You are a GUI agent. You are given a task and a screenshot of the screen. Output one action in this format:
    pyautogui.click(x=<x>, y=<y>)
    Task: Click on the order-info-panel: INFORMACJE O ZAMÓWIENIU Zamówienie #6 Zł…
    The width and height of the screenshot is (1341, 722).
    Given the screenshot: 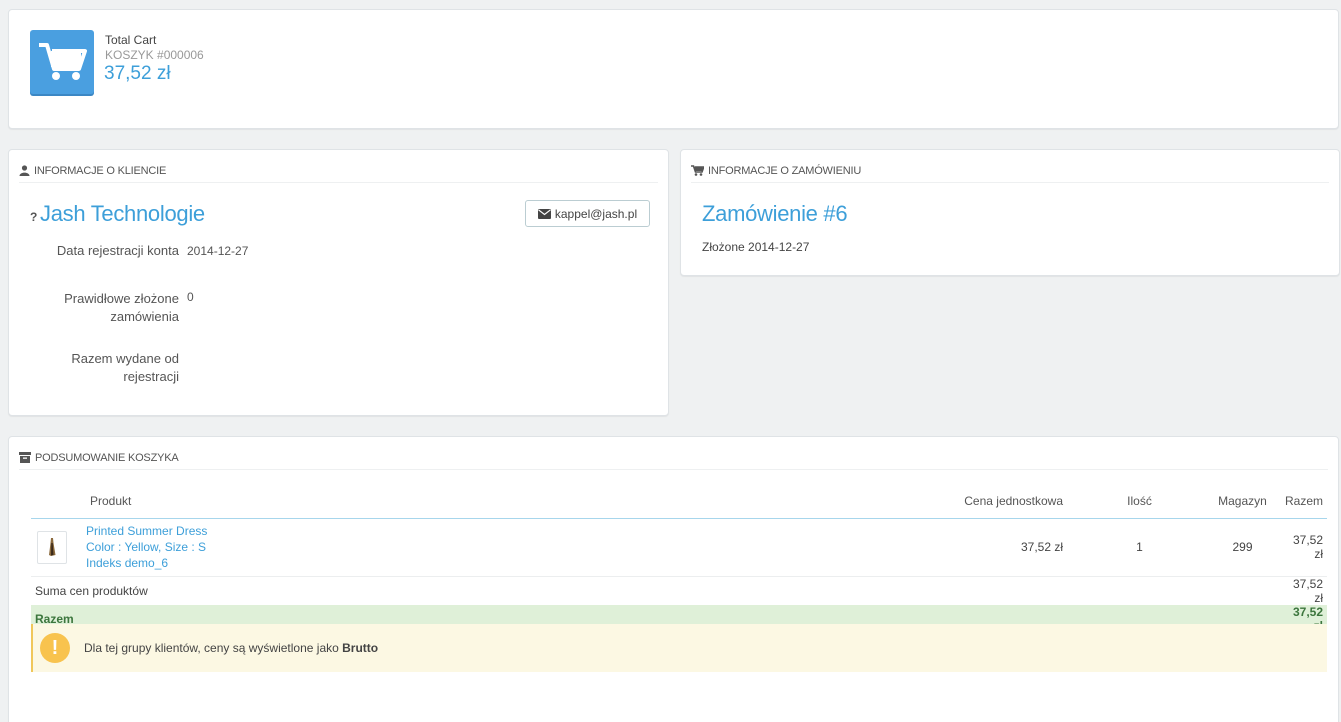 What is the action you would take?
    pyautogui.click(x=1010, y=212)
    